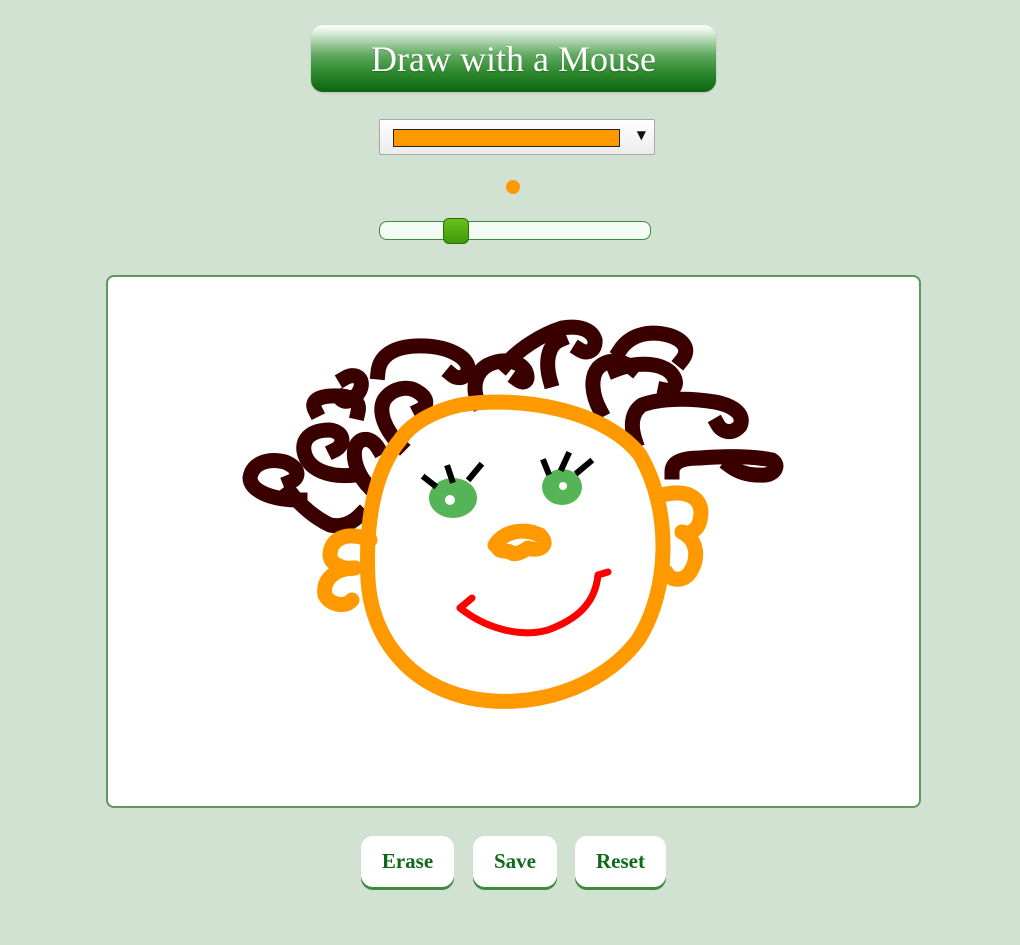  Describe the element at coordinates (515, 861) in the screenshot. I see `save-button: Save` at that location.